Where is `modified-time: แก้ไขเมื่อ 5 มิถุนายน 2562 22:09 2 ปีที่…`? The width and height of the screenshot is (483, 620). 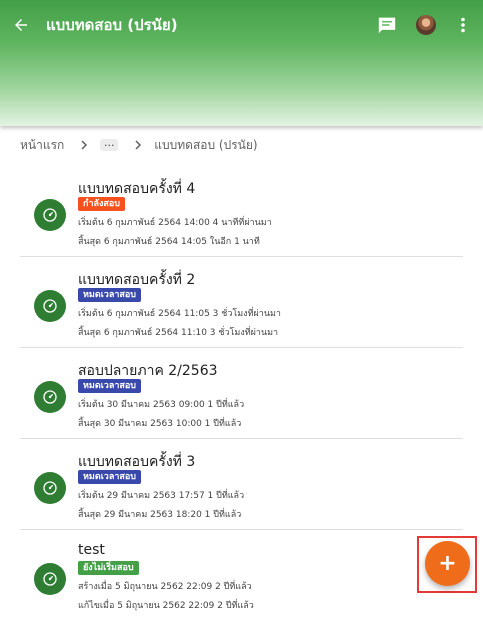 modified-time: แก้ไขเมื่อ 5 มิถุนายน 2562 22:09 2 ปีที่… is located at coordinates (166, 606).